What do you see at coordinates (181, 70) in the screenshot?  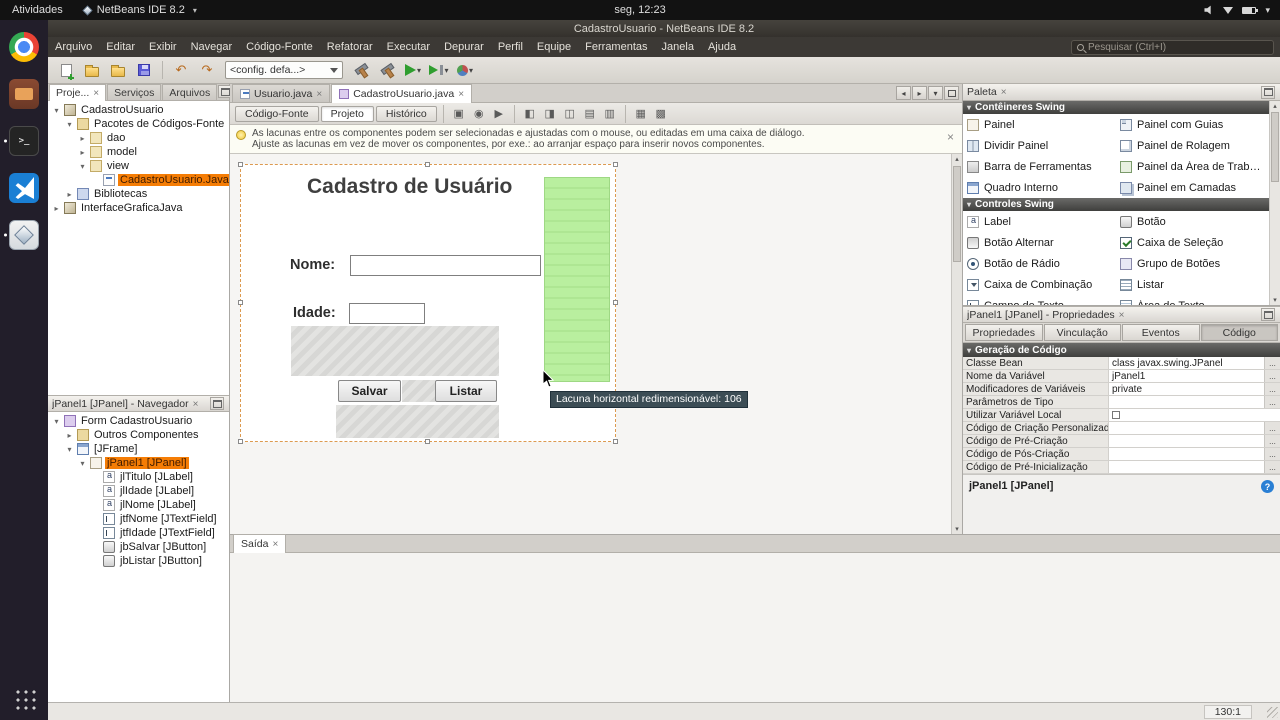 I see `undo-button` at bounding box center [181, 70].